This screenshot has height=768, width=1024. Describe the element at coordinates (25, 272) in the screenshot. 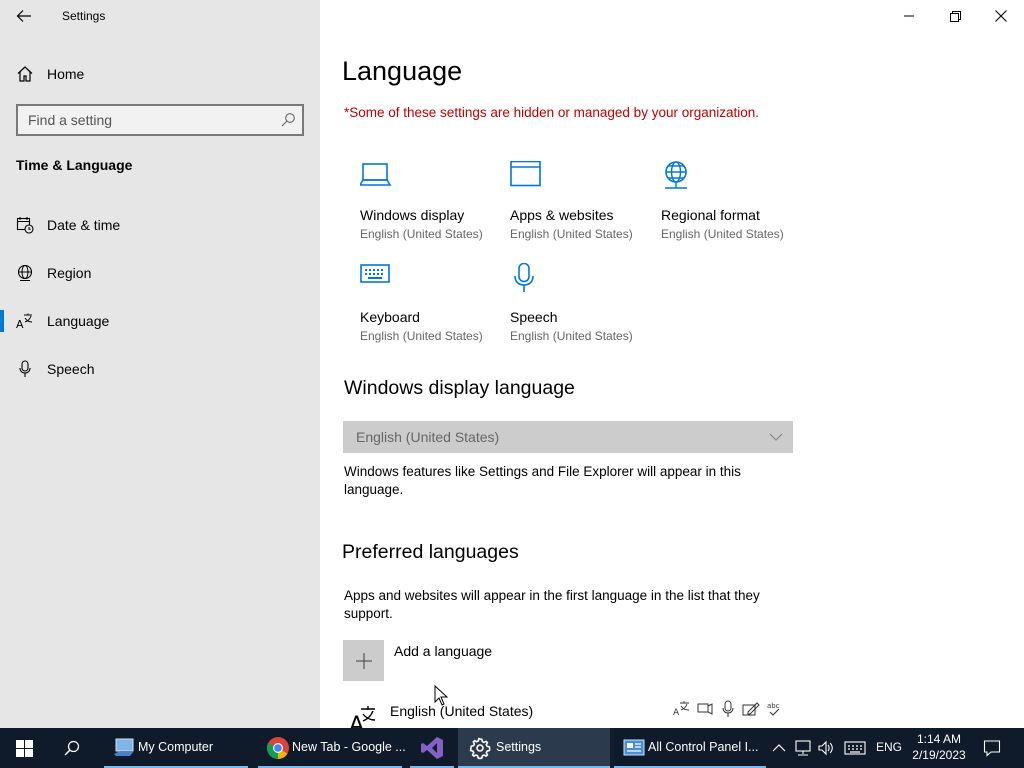

I see `globe-icon` at that location.